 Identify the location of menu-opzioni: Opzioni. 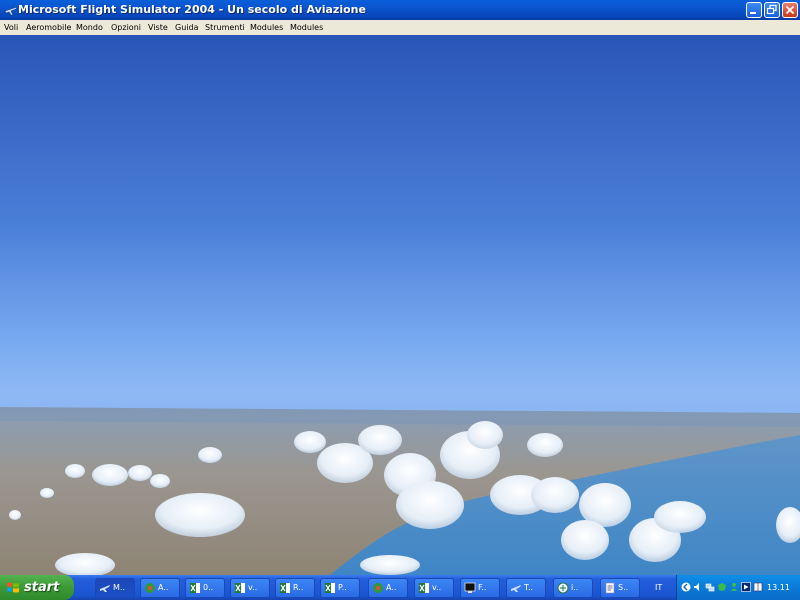
(126, 27).